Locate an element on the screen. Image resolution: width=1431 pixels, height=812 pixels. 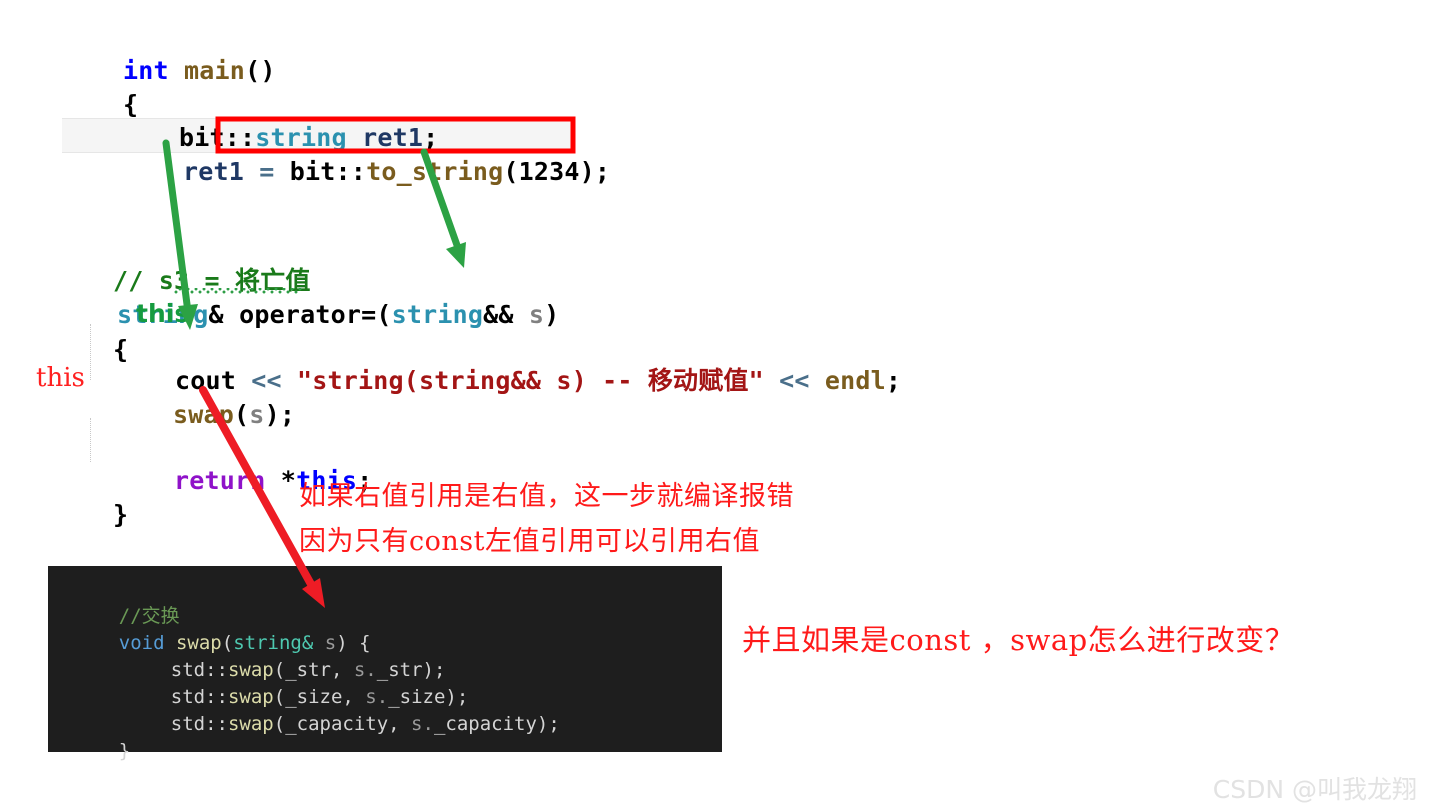
argument-s: s is located at coordinates (257, 414).